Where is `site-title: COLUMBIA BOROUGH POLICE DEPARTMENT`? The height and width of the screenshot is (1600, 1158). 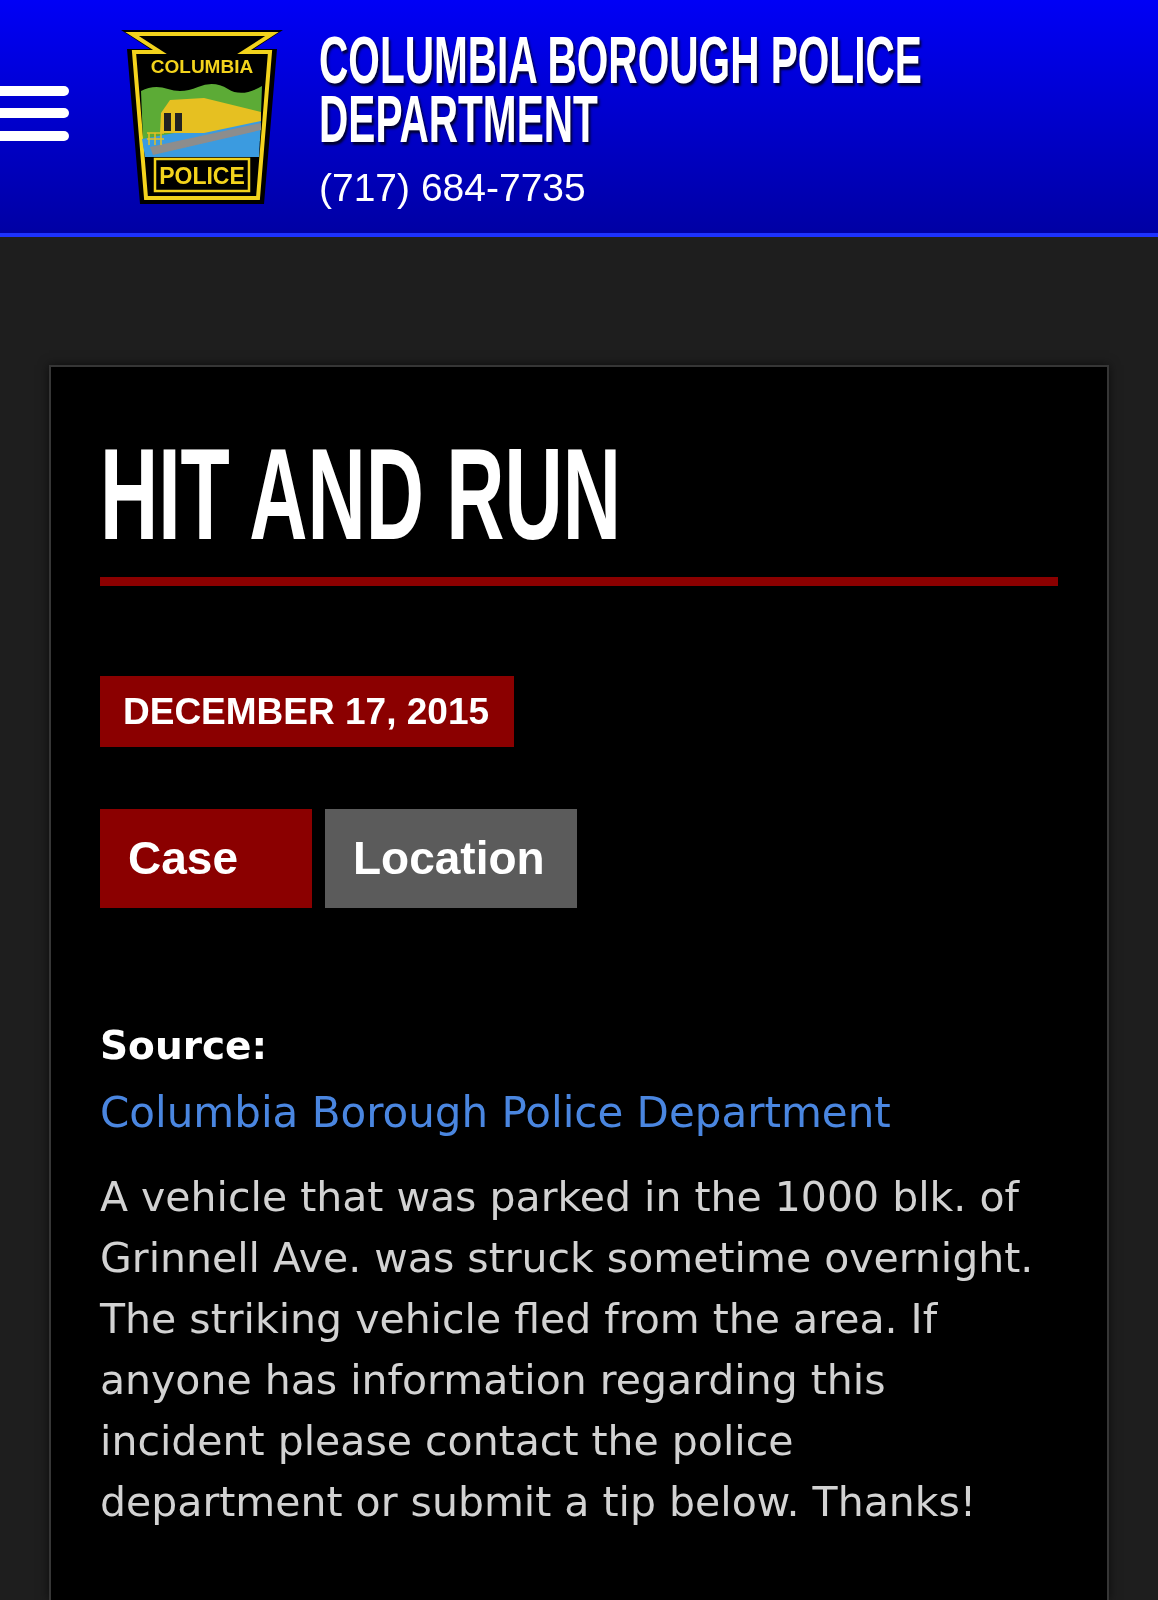
site-title: COLUMBIA BOROUGH POLICE DEPARTMENT is located at coordinates (621, 90).